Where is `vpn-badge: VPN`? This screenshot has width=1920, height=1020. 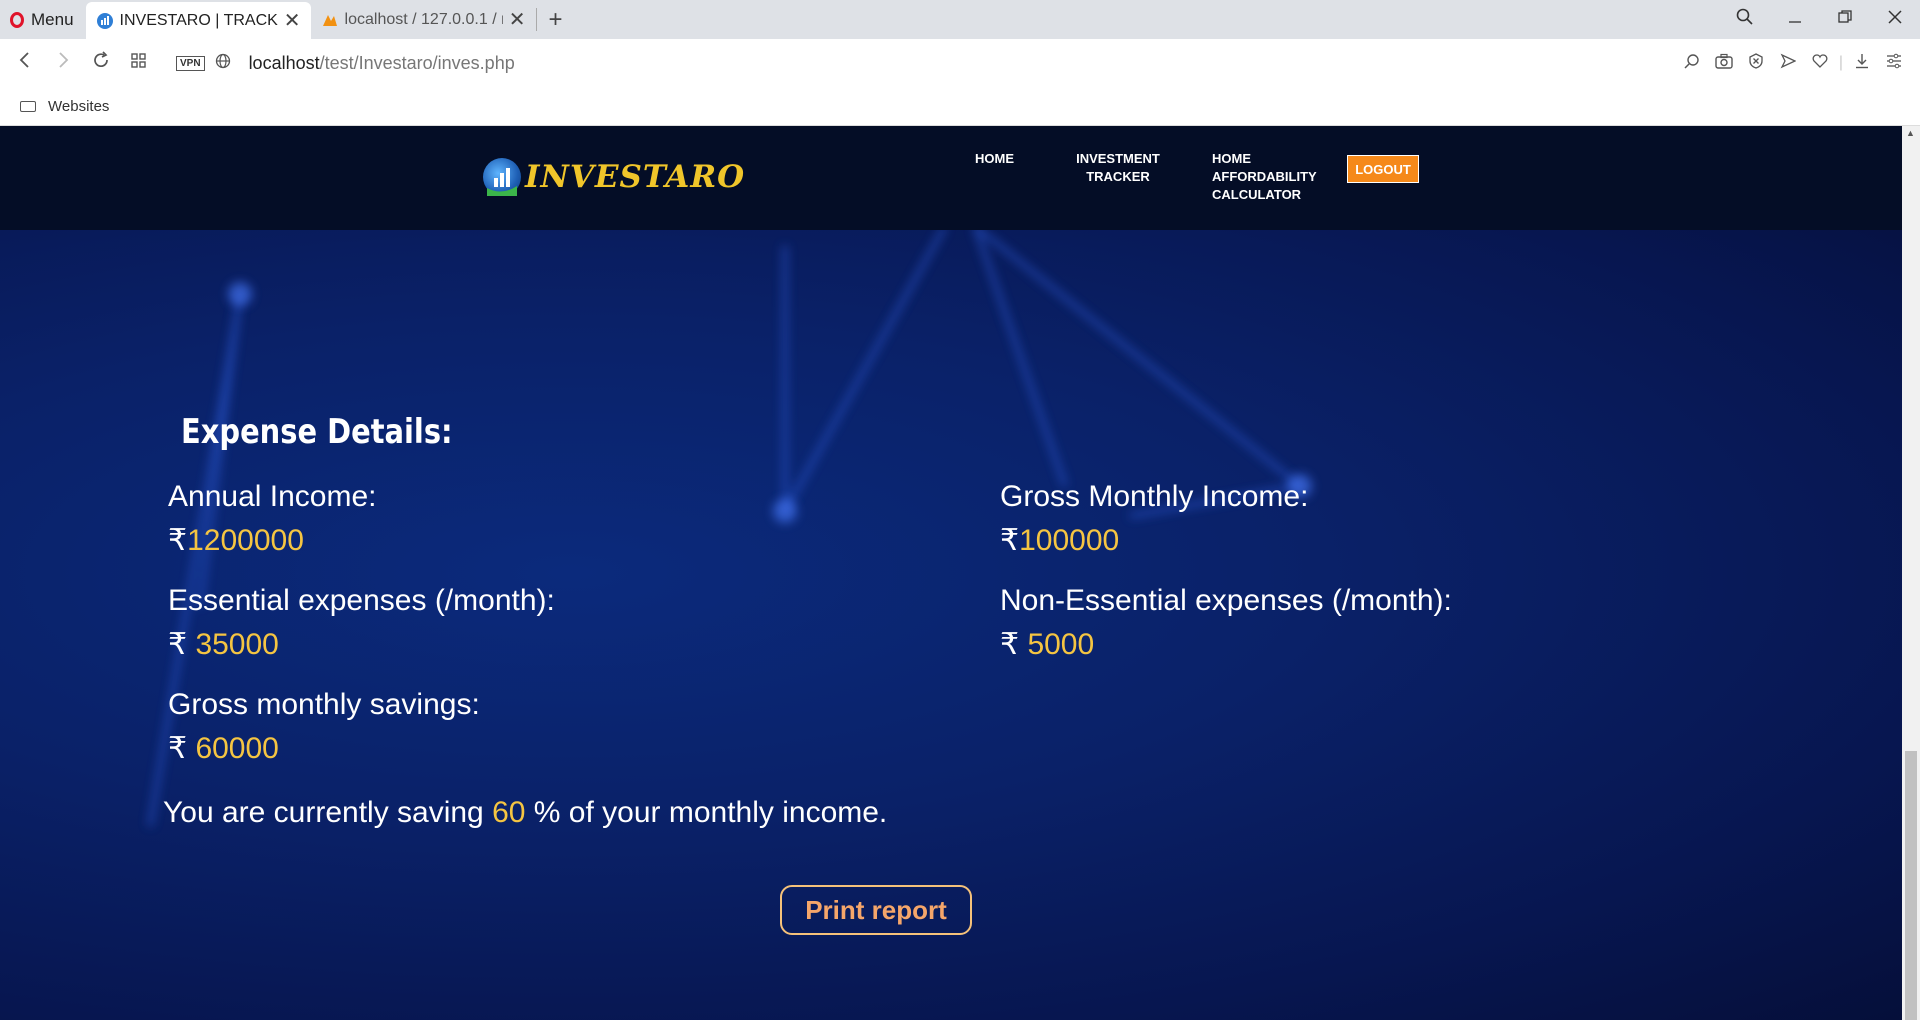
vpn-badge: VPN is located at coordinates (190, 63).